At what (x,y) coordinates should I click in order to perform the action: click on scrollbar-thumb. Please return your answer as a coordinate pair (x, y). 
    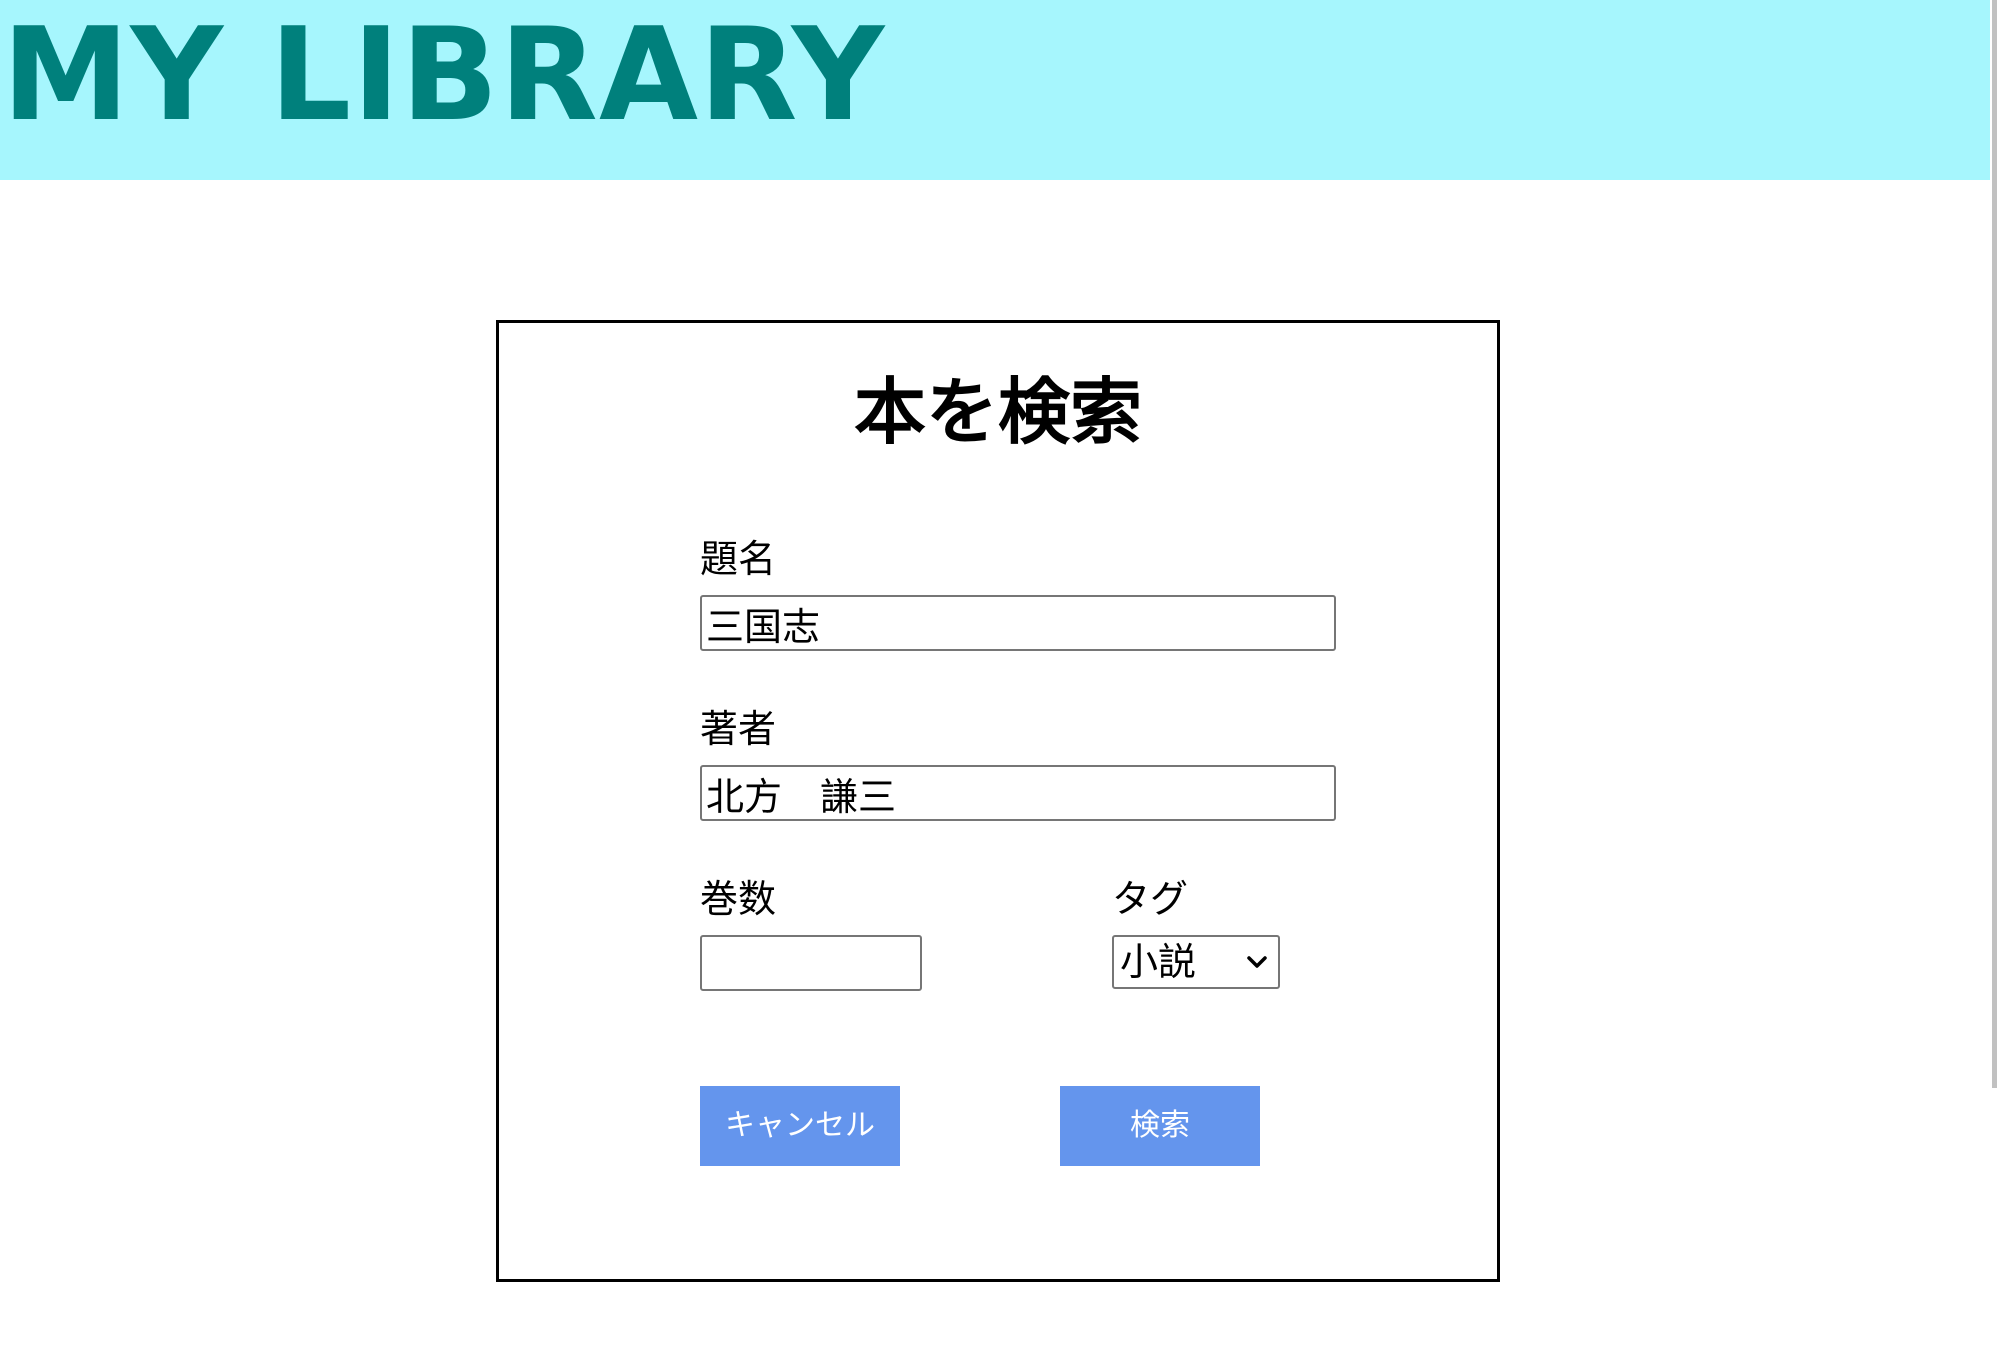
    Looking at the image, I should click on (1994, 544).